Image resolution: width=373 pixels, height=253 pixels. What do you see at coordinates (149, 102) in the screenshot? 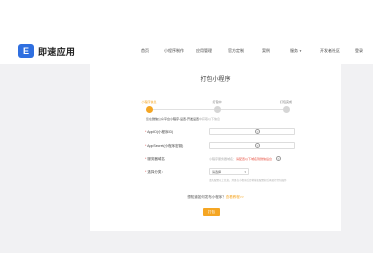
I see `step-label-1: 小程序信息` at bounding box center [149, 102].